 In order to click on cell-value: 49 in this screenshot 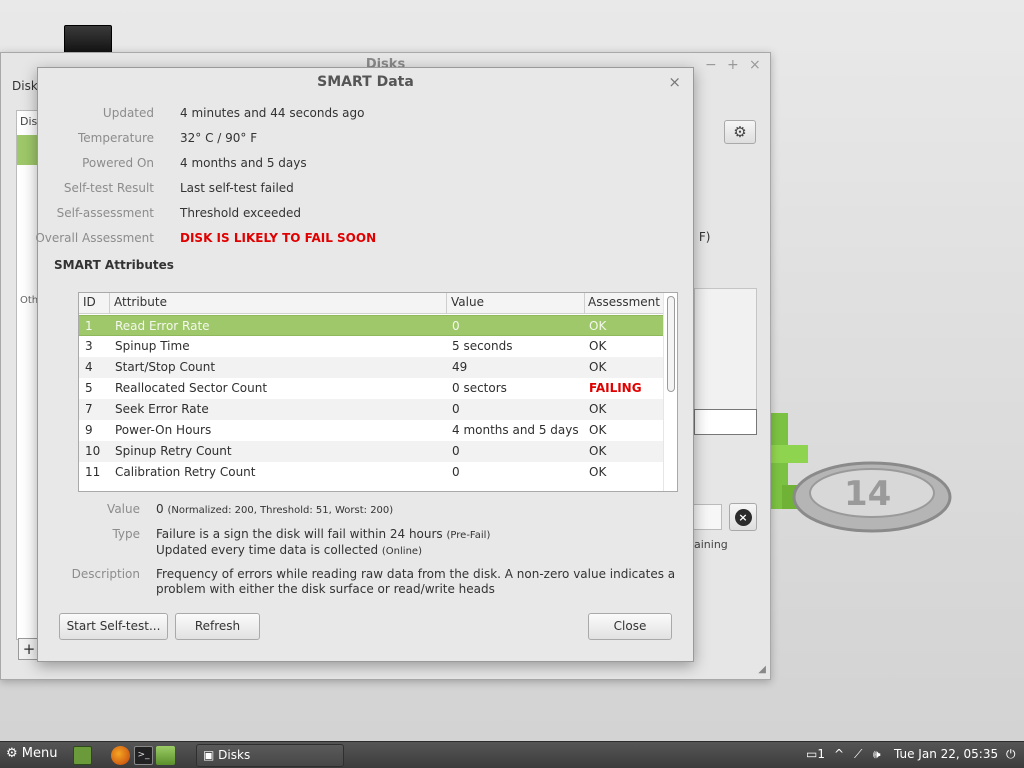, I will do `click(460, 367)`.